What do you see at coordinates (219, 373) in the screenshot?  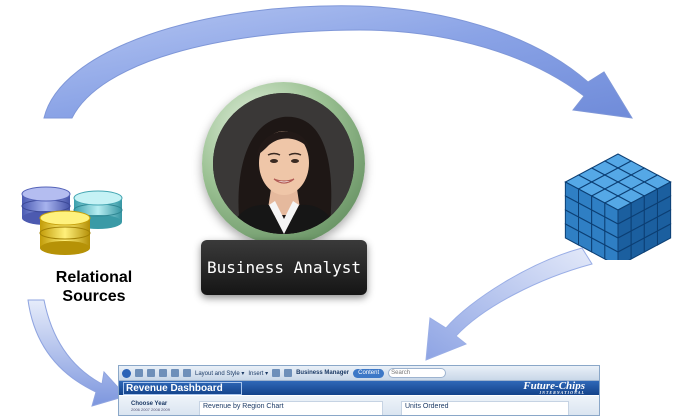 I see `layout-style-menu: Layout and Style ▾` at bounding box center [219, 373].